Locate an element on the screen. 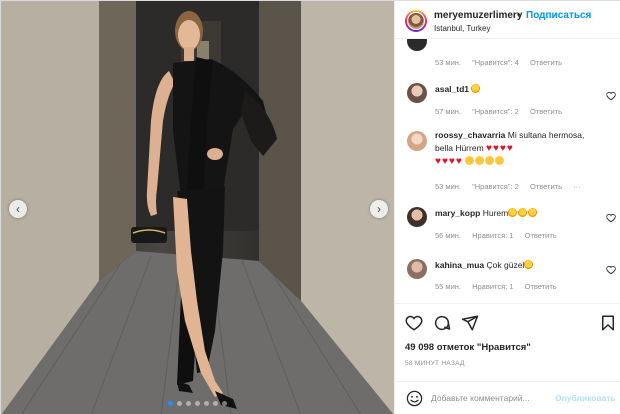 The width and height of the screenshot is (620, 414). carousel-indicator is located at coordinates (197, 403).